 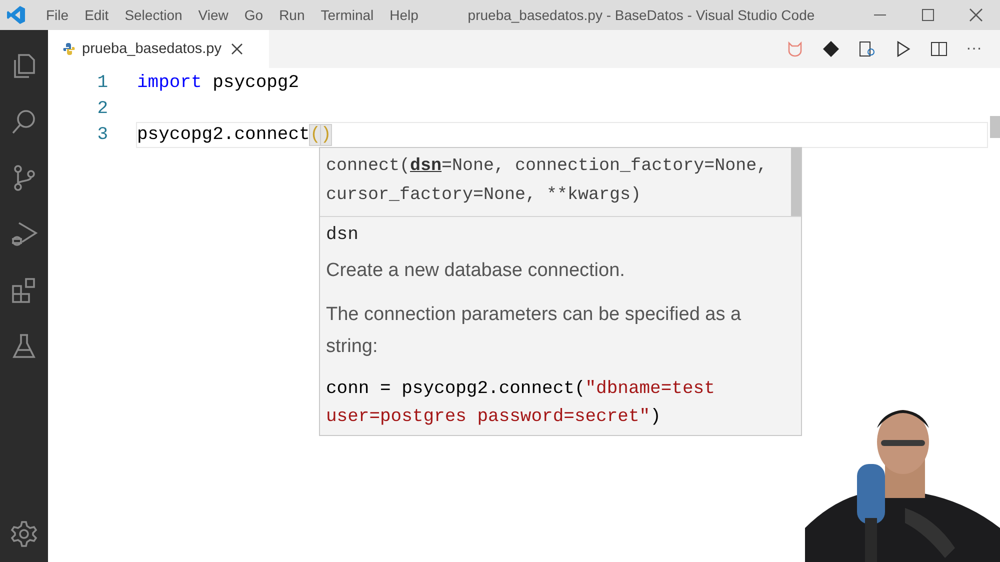 I want to click on description-text: Create a new database connection., so click(x=476, y=271).